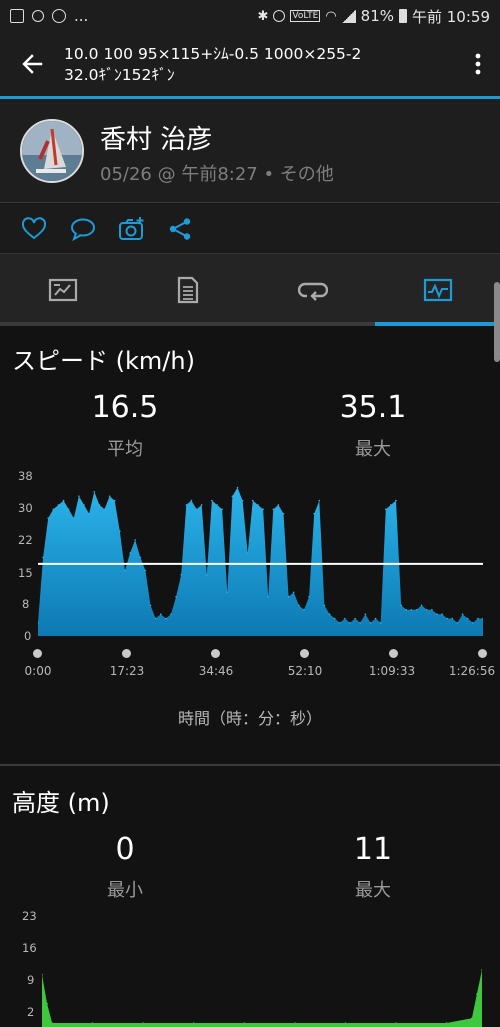  What do you see at coordinates (125, 849) in the screenshot?
I see `elevation-min-value: 0` at bounding box center [125, 849].